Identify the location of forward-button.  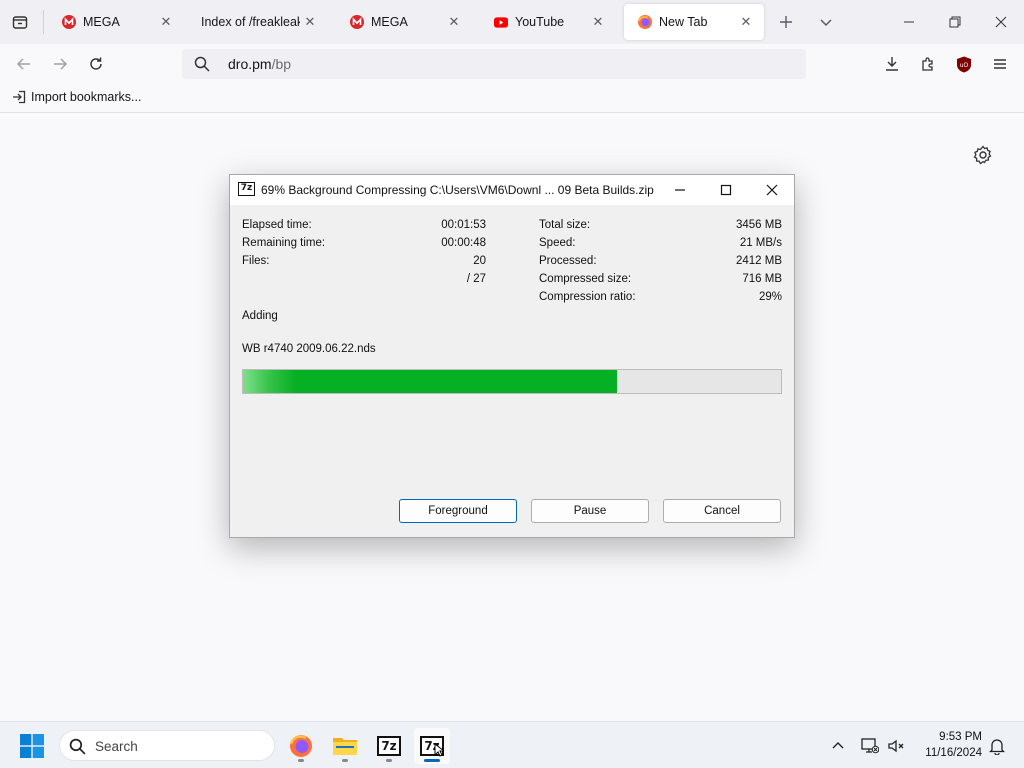
(60, 64).